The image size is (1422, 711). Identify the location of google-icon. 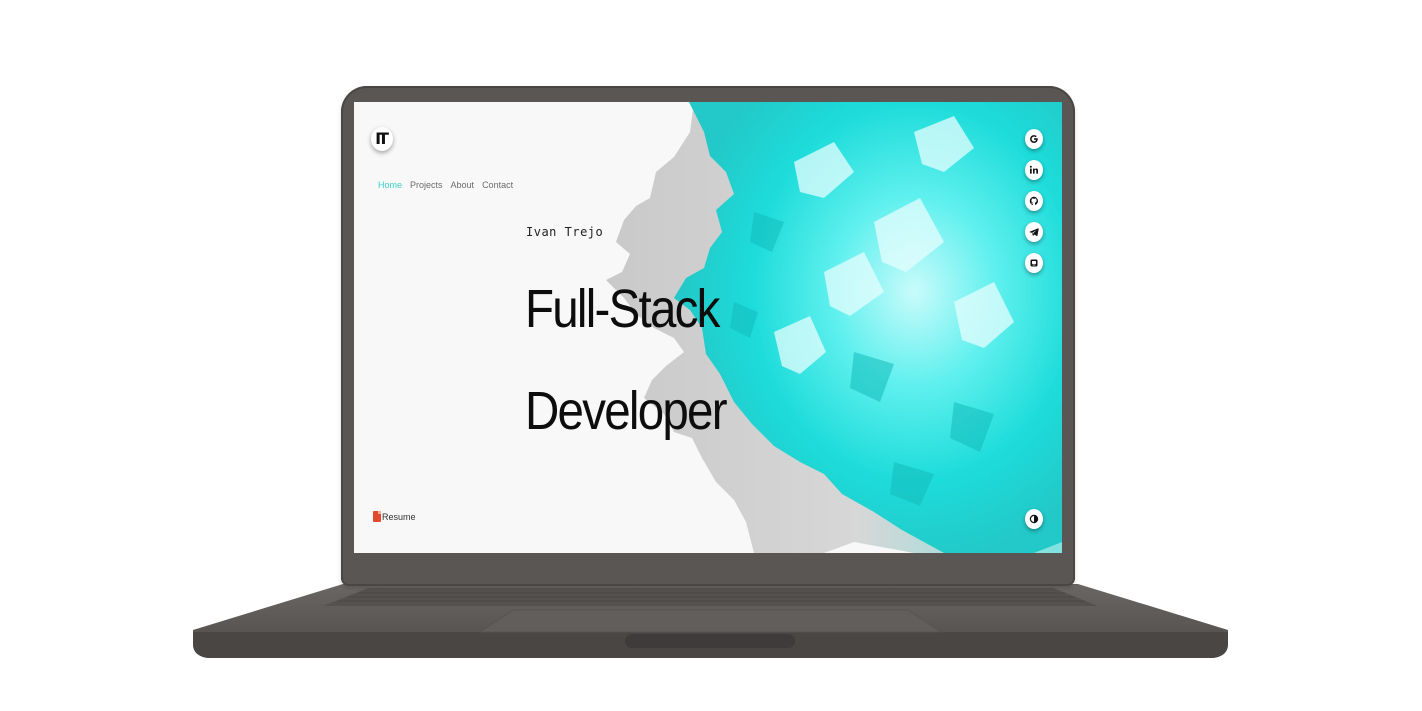
(1034, 139).